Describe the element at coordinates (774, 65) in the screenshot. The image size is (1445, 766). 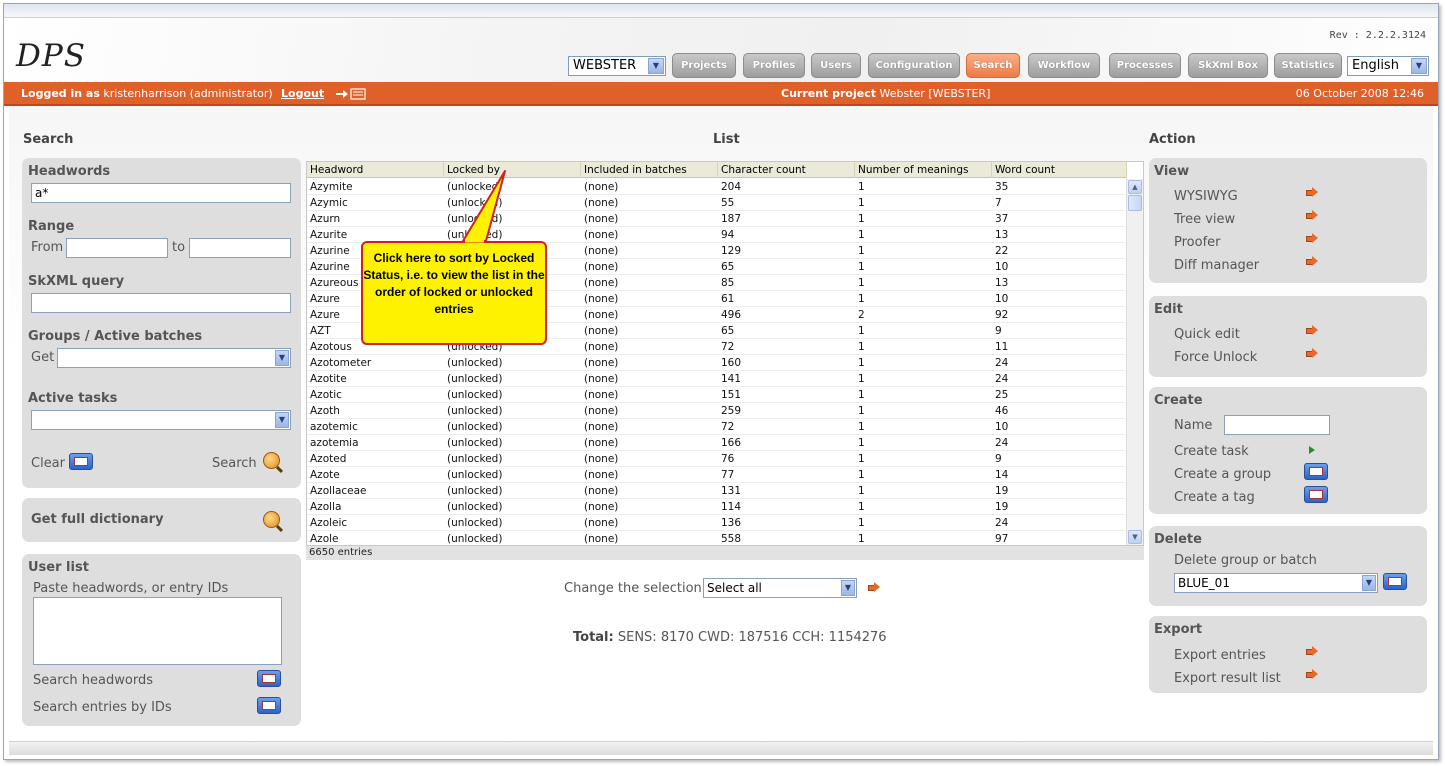
I see `nav-profiles: Profiles` at that location.